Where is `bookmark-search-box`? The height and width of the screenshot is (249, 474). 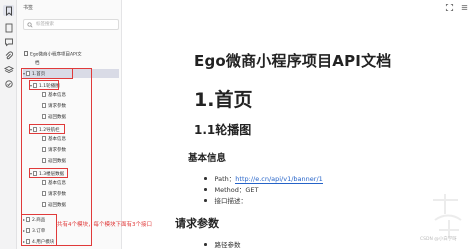
bookmark-search-box is located at coordinates (71, 24).